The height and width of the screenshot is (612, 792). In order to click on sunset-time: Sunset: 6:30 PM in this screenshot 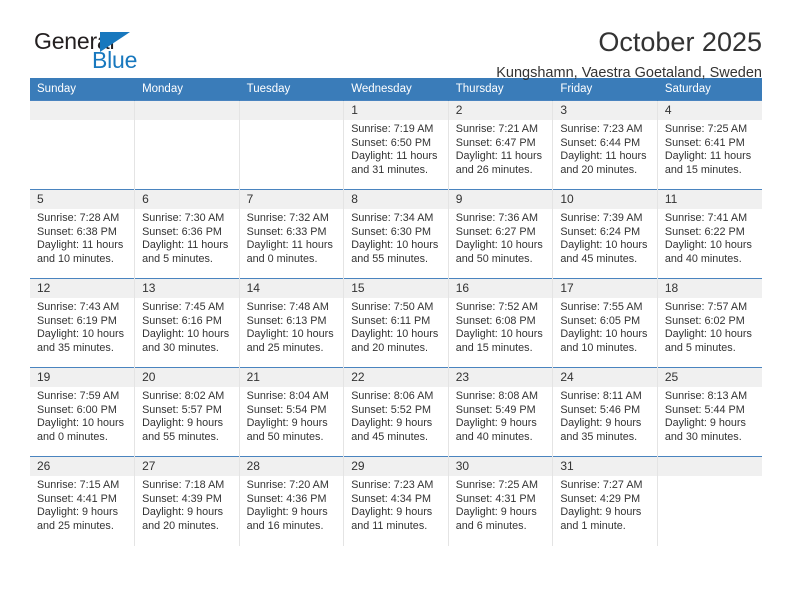, I will do `click(391, 231)`.